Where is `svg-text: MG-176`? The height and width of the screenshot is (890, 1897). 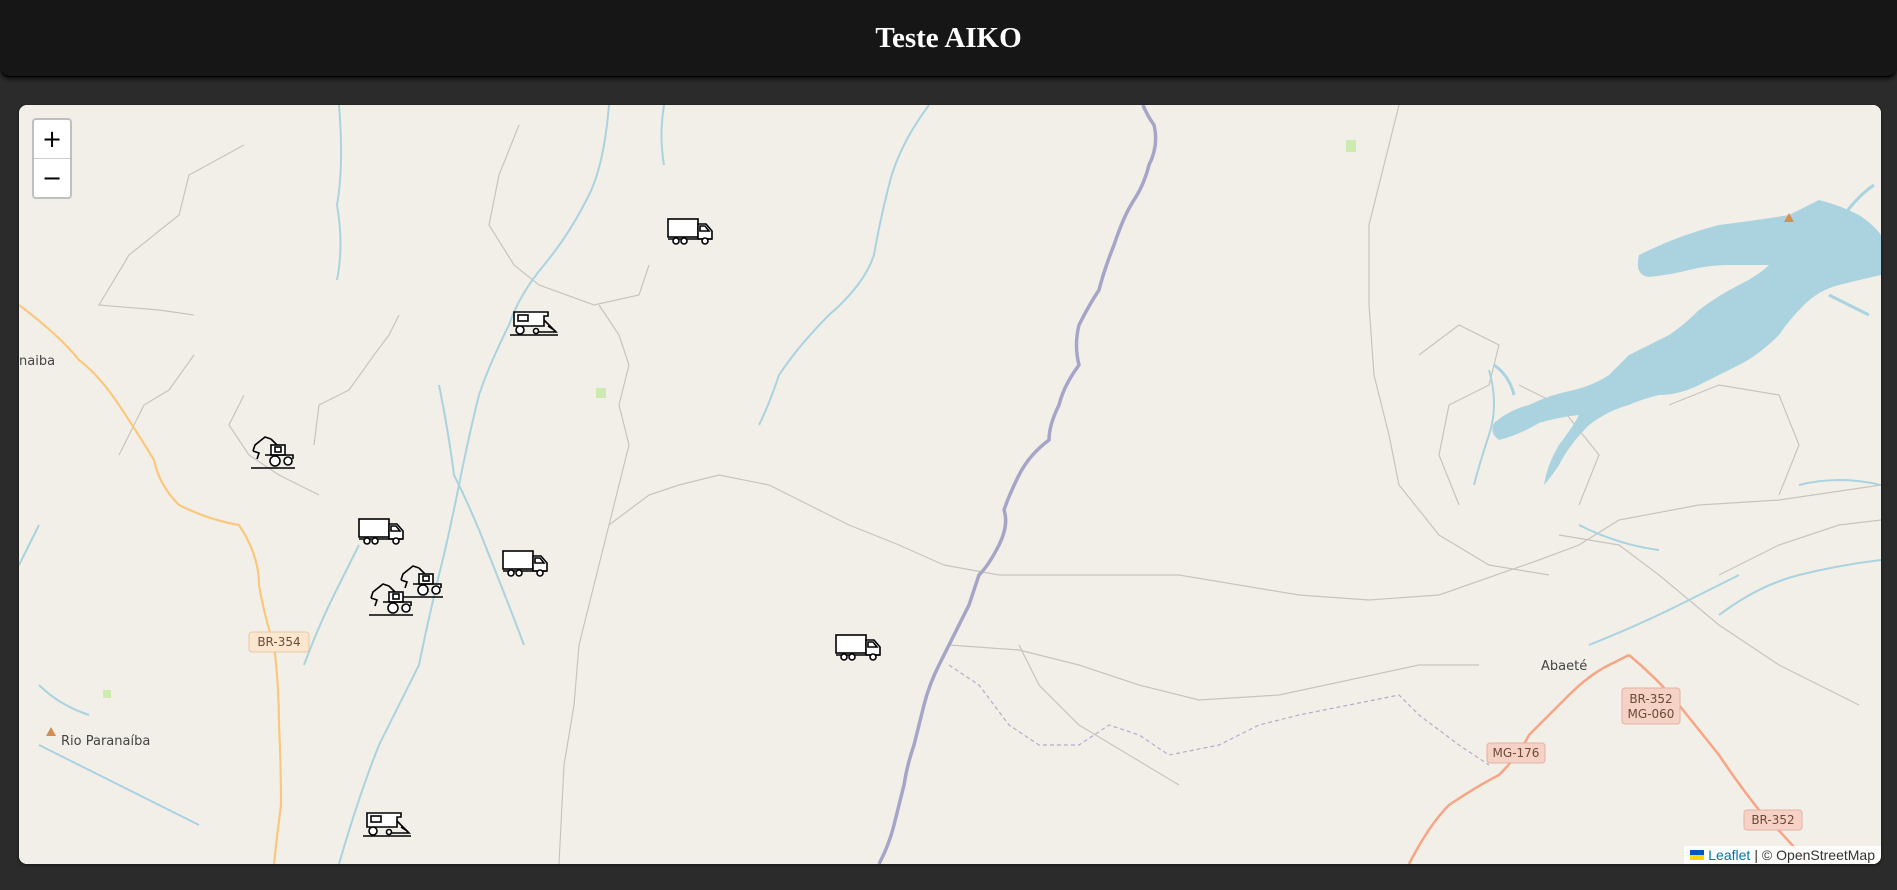
svg-text: MG-176 is located at coordinates (1516, 753).